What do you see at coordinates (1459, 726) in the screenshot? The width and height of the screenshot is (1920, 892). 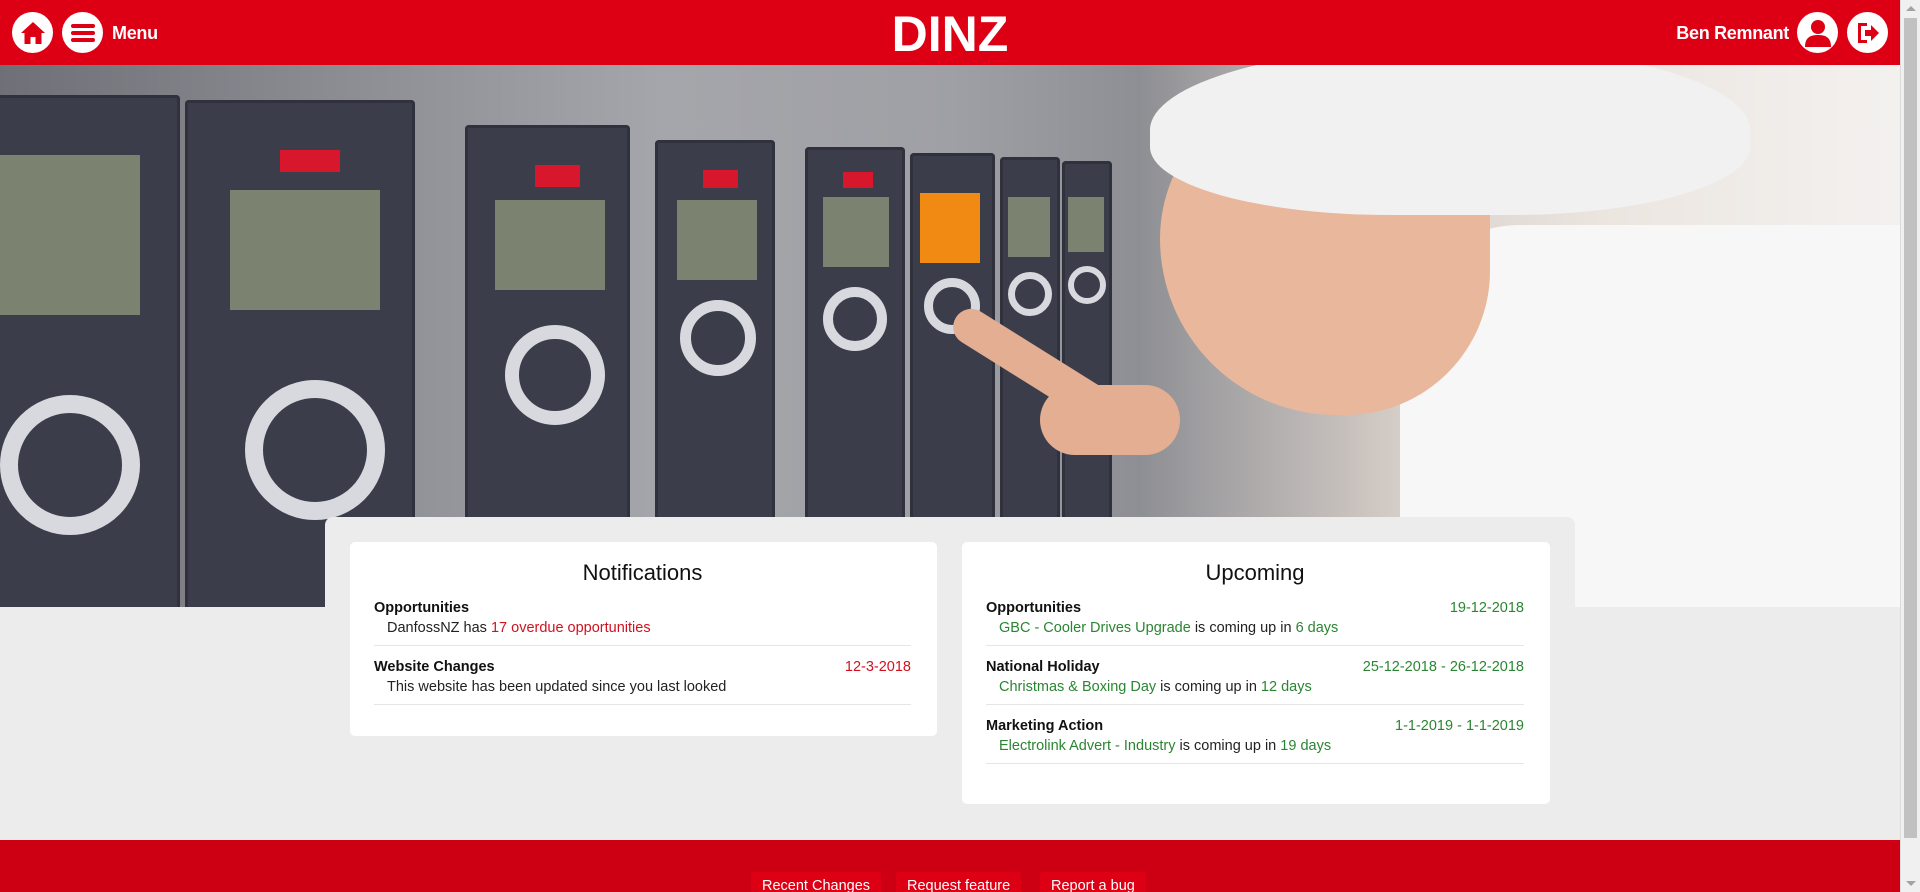 I see `upcoming-item-date: 1-1-2019 - 1-1-2019` at bounding box center [1459, 726].